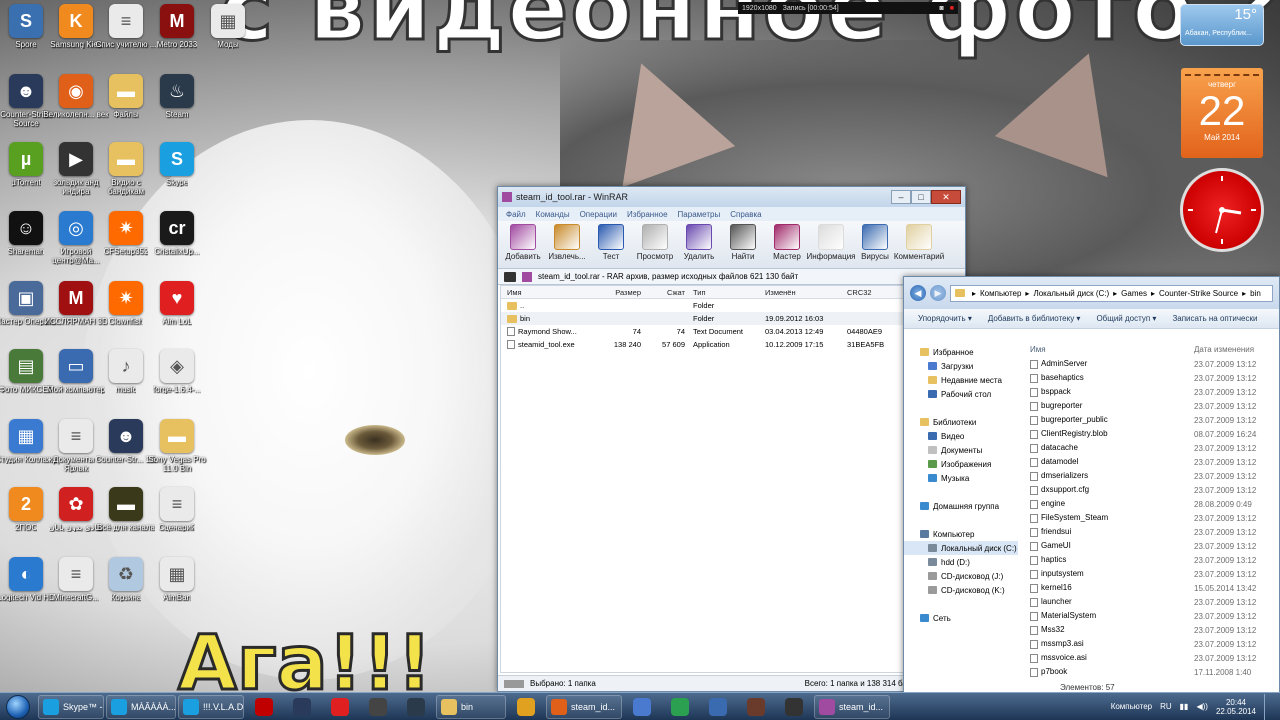 This screenshot has width=1280, height=720. Describe the element at coordinates (1214, 318) in the screenshot. I see `command-button: Записать на оптически` at that location.